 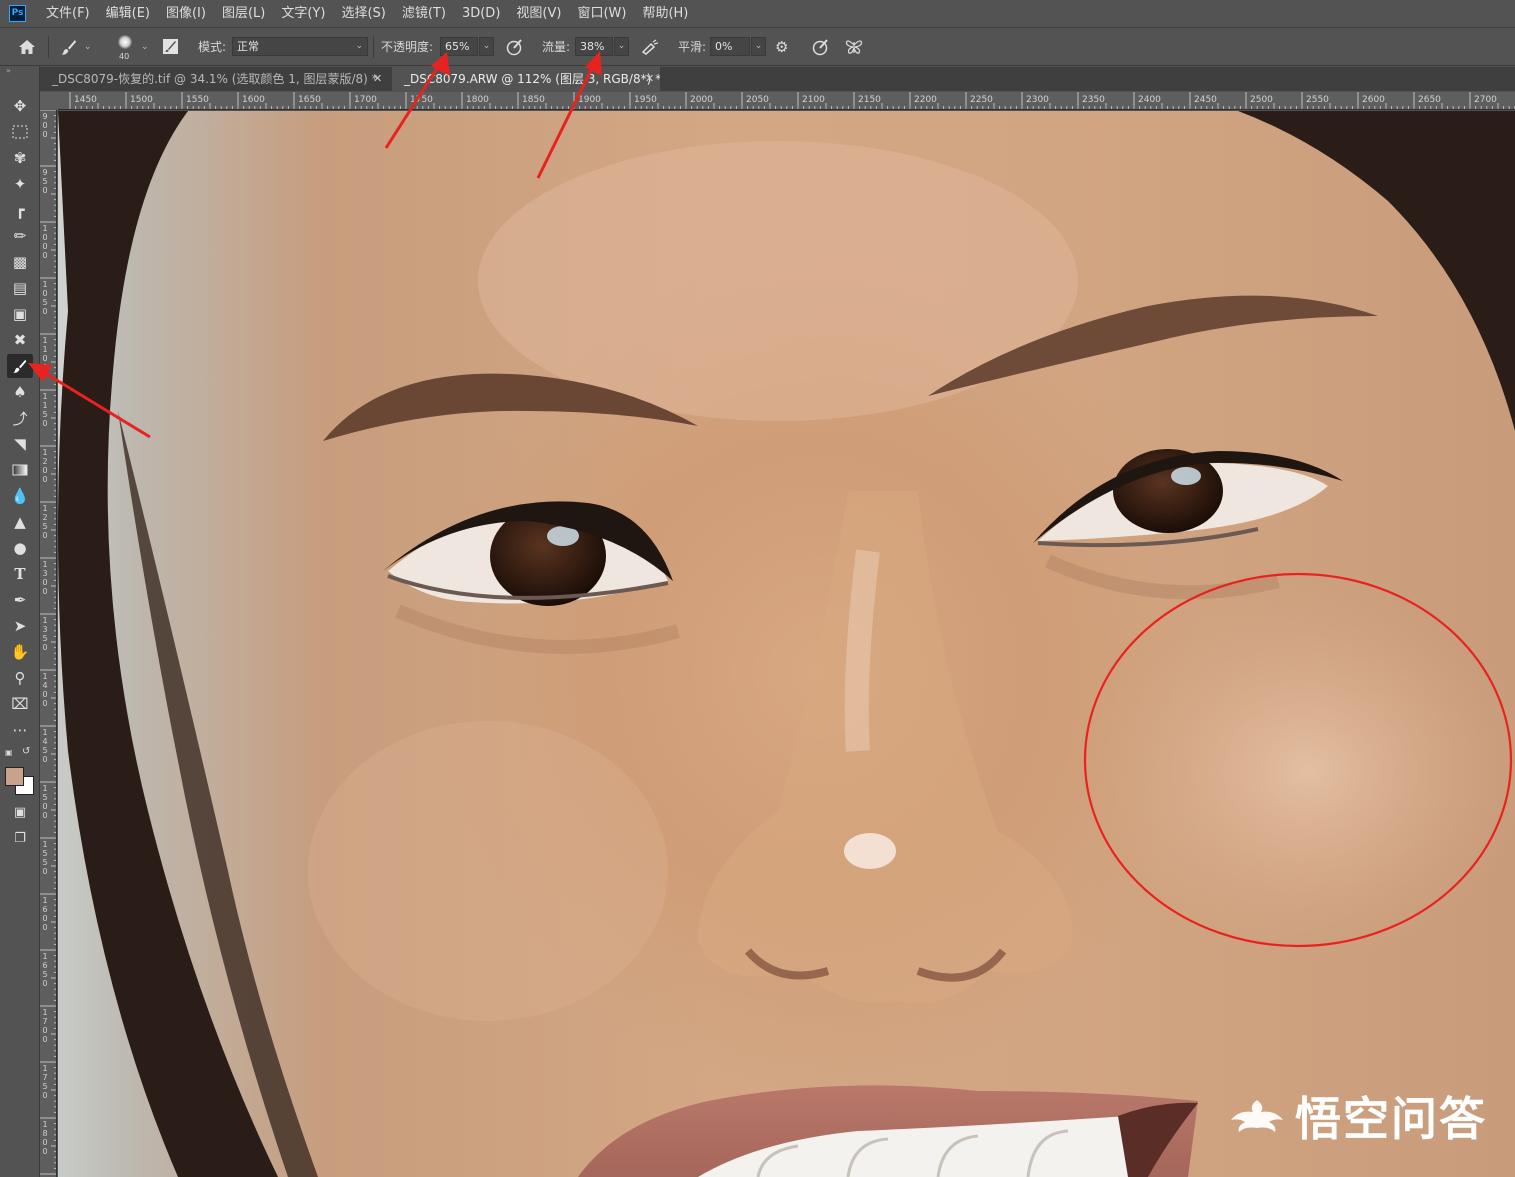 I want to click on tool-preset-picker: ⌄, so click(x=76, y=46).